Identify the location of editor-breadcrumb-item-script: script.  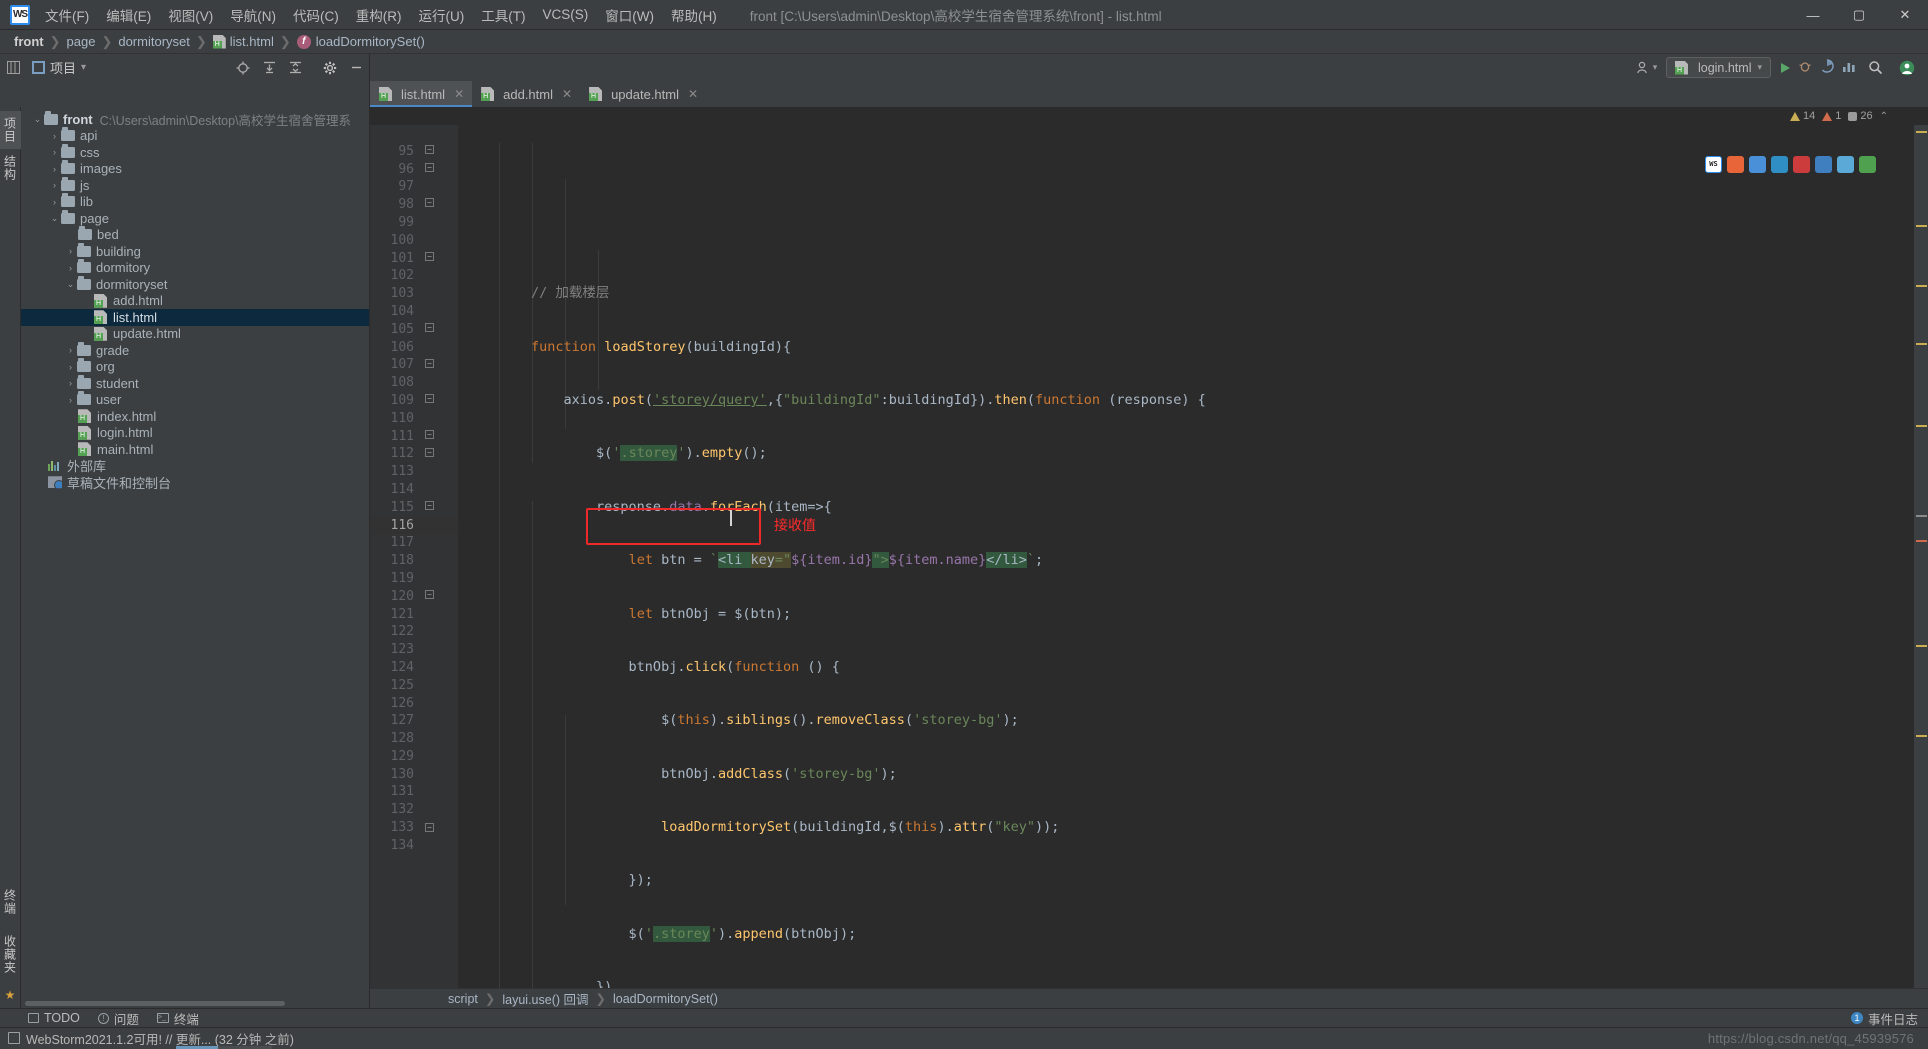
(463, 999).